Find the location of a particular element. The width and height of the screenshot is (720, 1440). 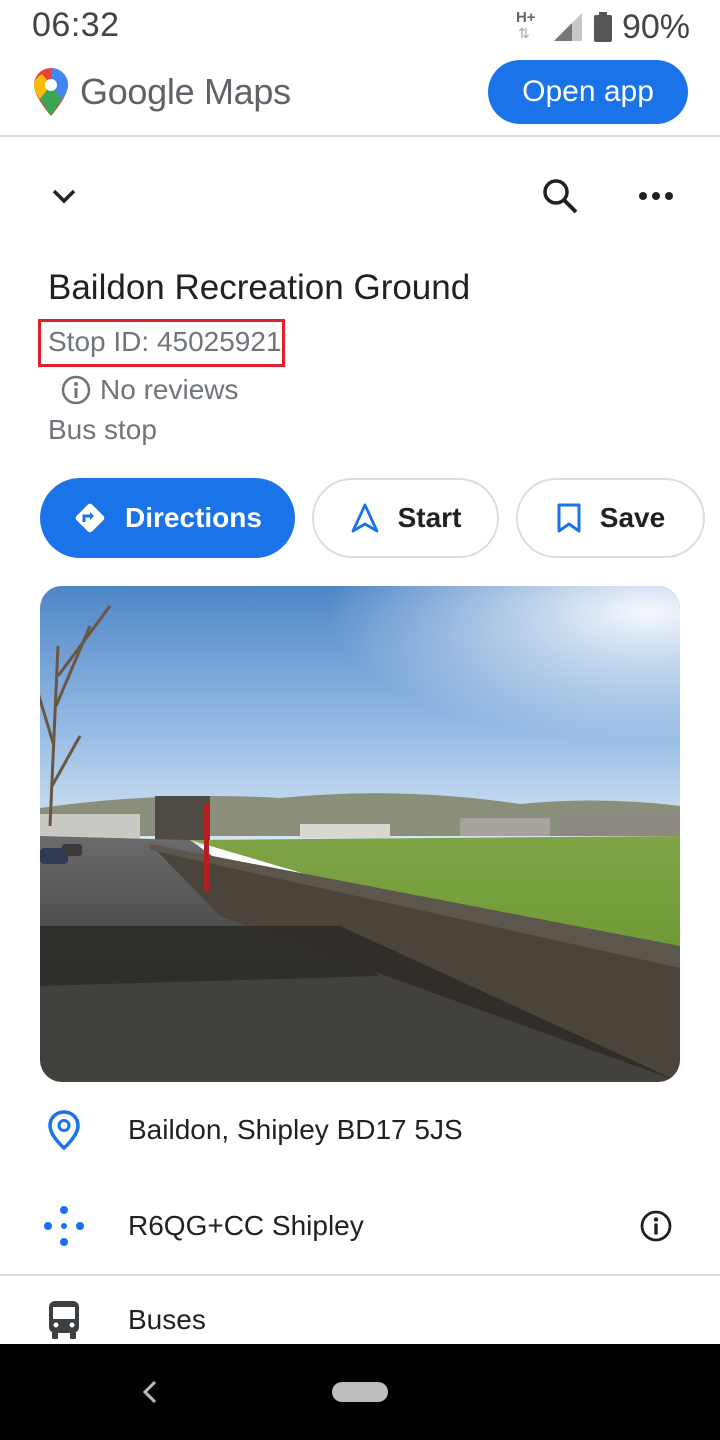

battery-percent: 90% is located at coordinates (655, 26).